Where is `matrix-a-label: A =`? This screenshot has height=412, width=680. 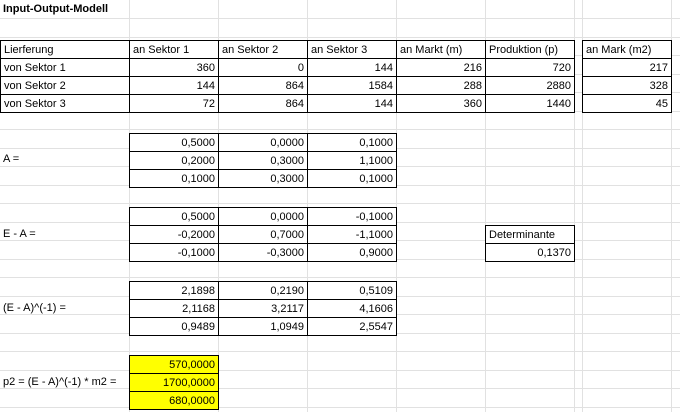
matrix-a-label: A = is located at coordinates (64, 159).